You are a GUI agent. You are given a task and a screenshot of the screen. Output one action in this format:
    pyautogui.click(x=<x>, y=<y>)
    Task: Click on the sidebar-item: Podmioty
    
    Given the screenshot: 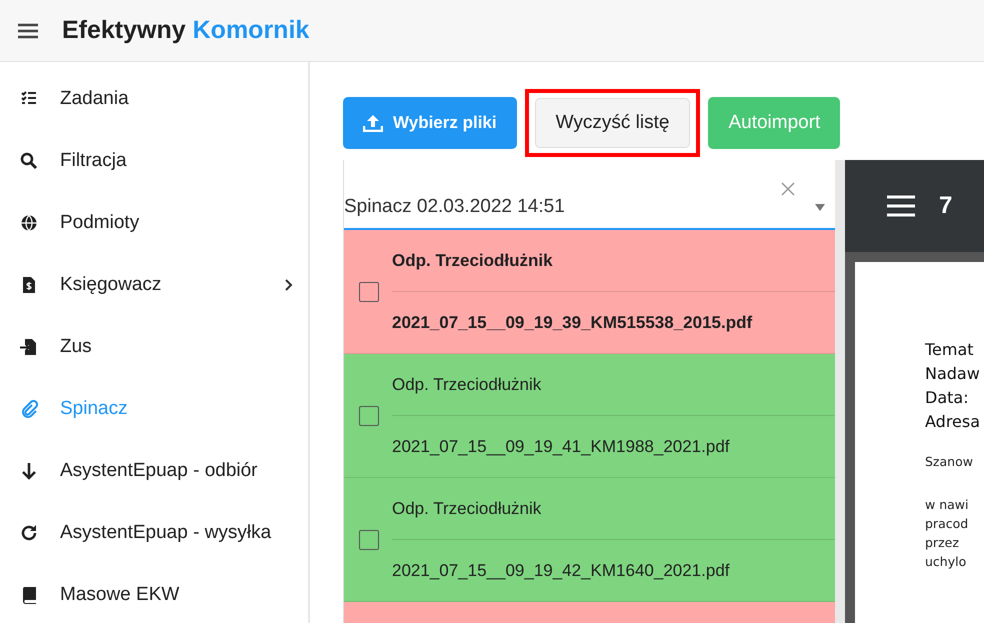 What is the action you would take?
    pyautogui.click(x=154, y=223)
    